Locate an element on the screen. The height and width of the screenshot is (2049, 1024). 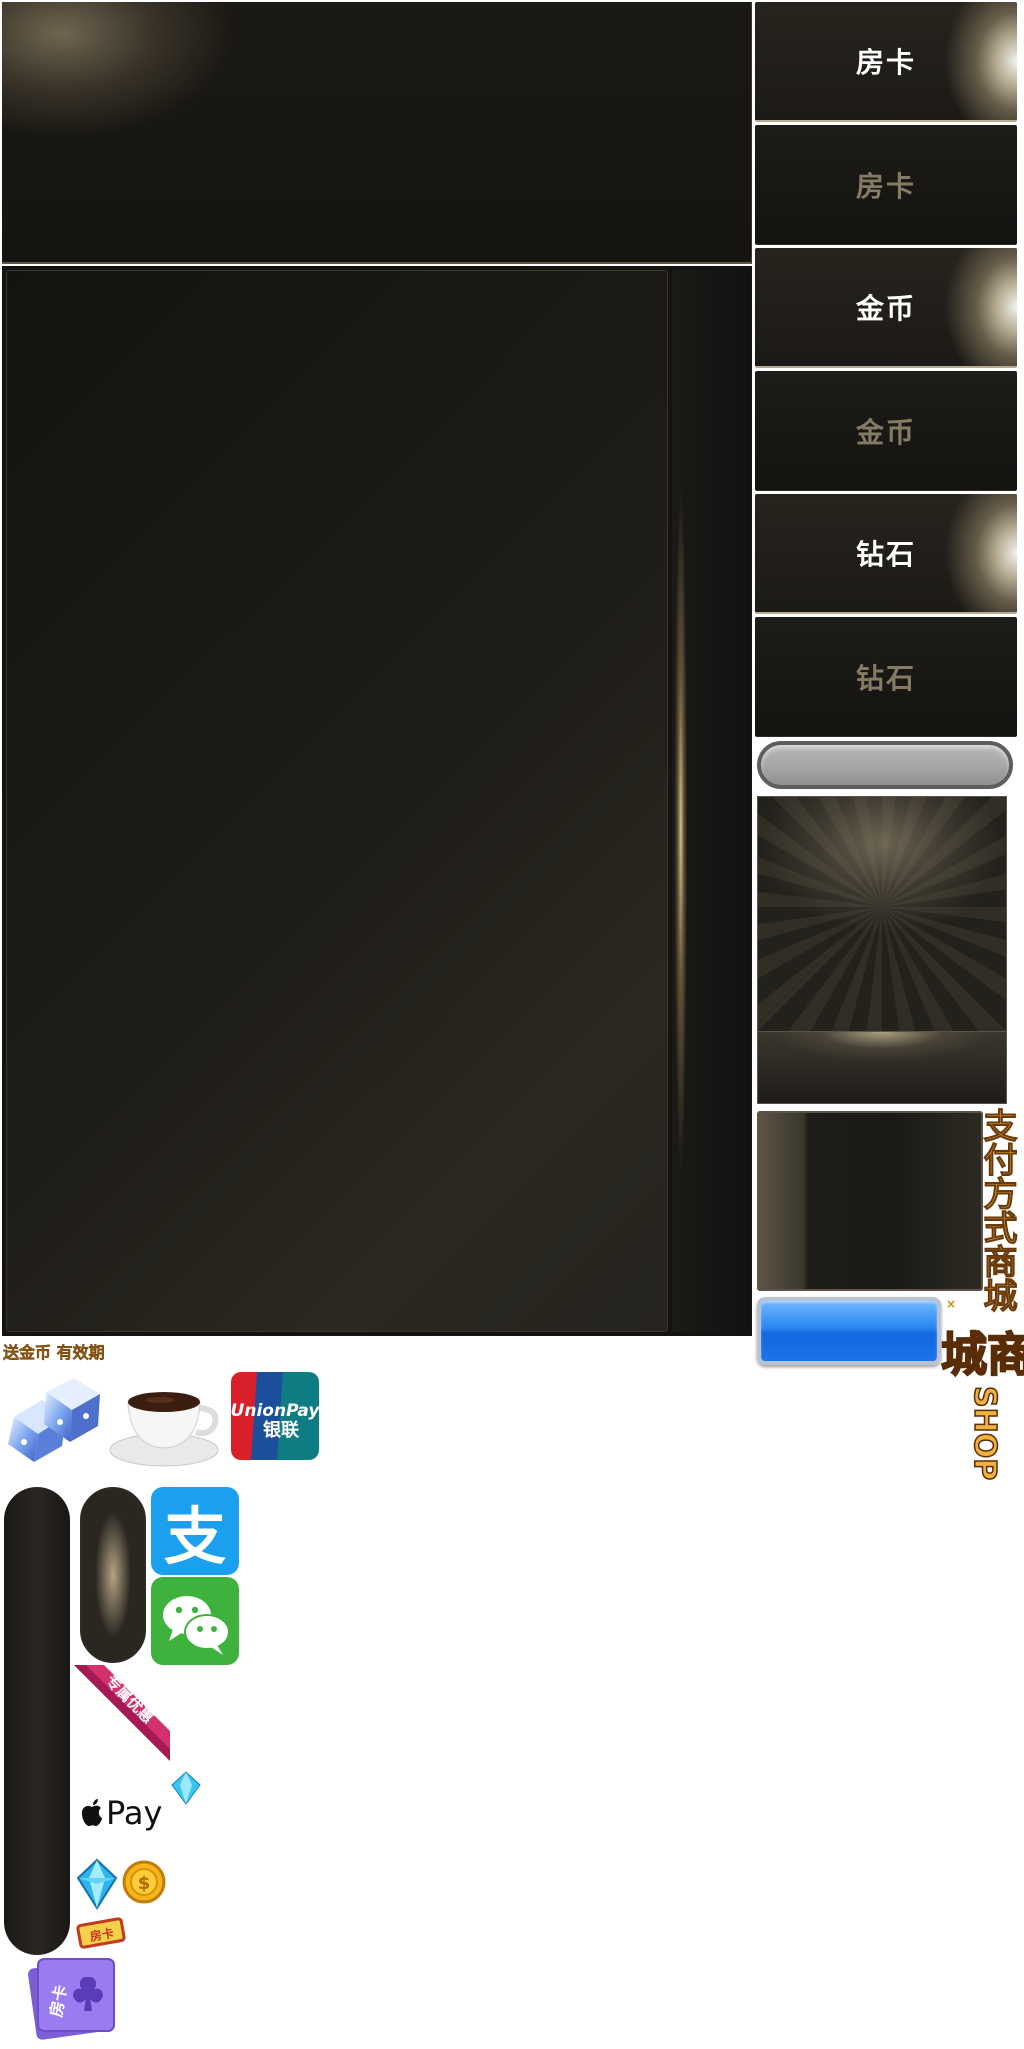
tab-diamond-active: 钻石 is located at coordinates (886, 554).